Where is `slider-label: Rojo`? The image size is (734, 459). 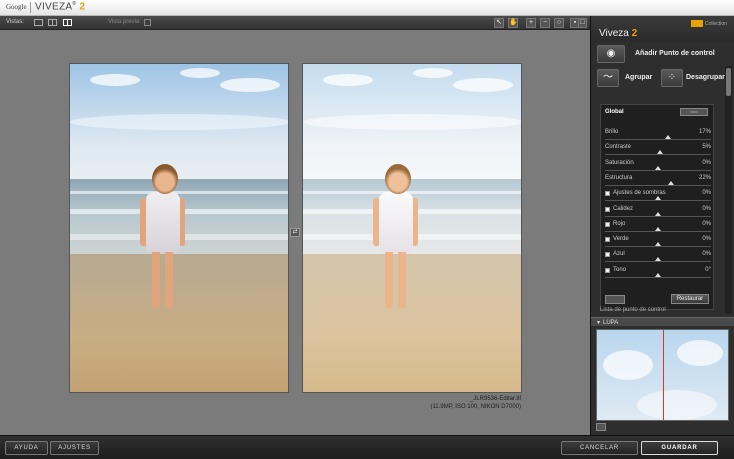
slider-label: Rojo is located at coordinates (619, 223).